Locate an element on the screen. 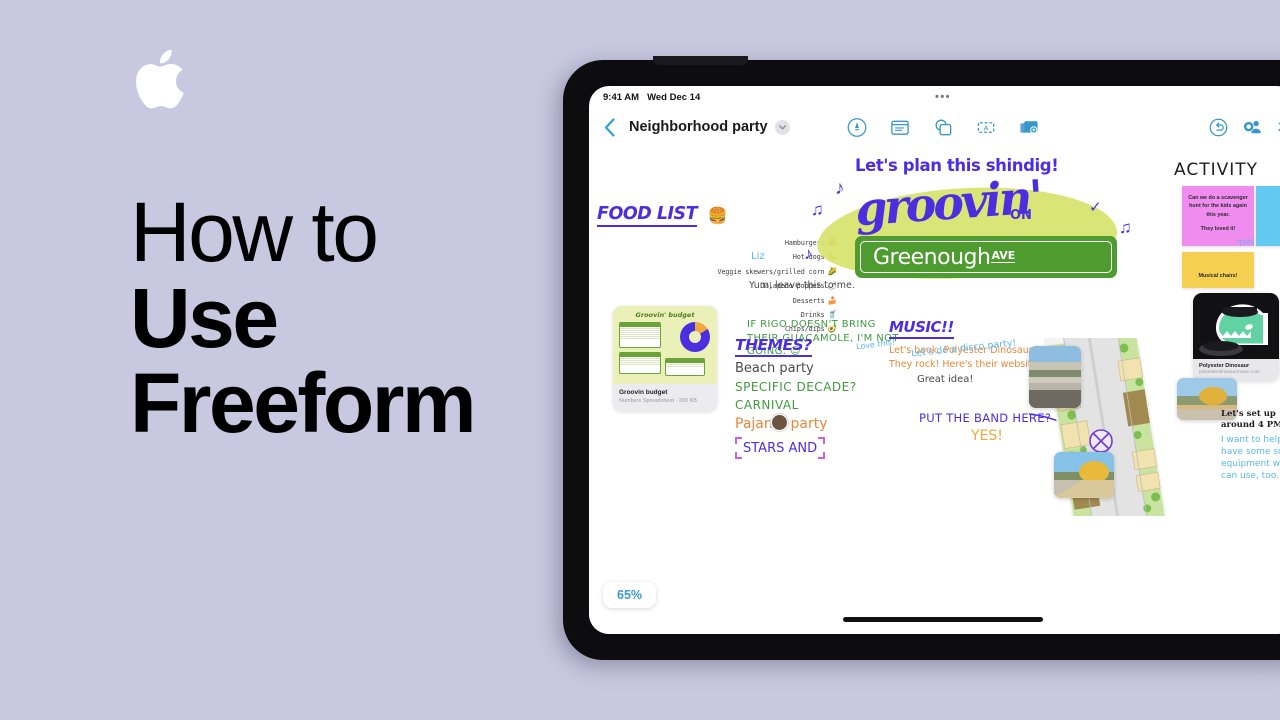 This screenshot has width=1280, height=720. back-button is located at coordinates (609, 127).